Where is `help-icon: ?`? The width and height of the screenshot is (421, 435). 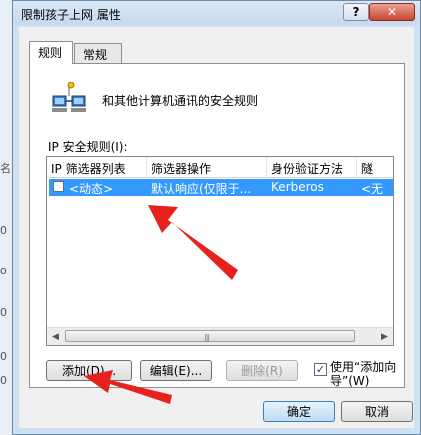 help-icon: ? is located at coordinates (356, 12).